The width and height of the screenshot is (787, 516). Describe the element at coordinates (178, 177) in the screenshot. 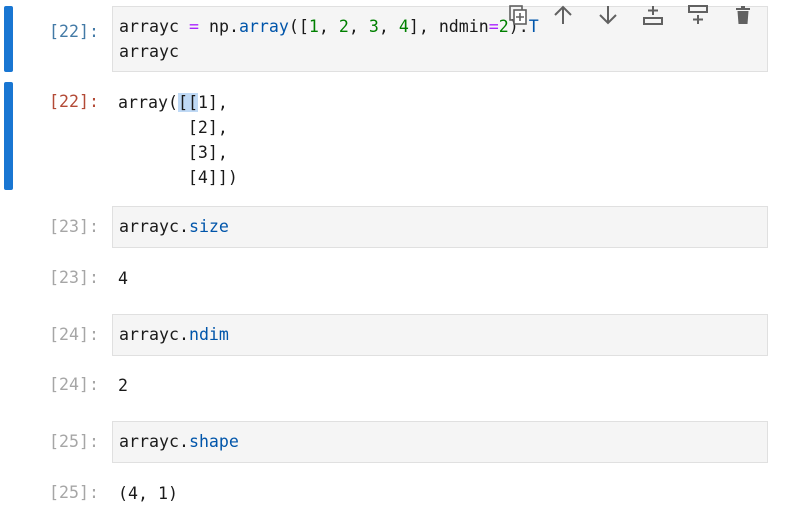

I see `output-line: [4]])` at that location.